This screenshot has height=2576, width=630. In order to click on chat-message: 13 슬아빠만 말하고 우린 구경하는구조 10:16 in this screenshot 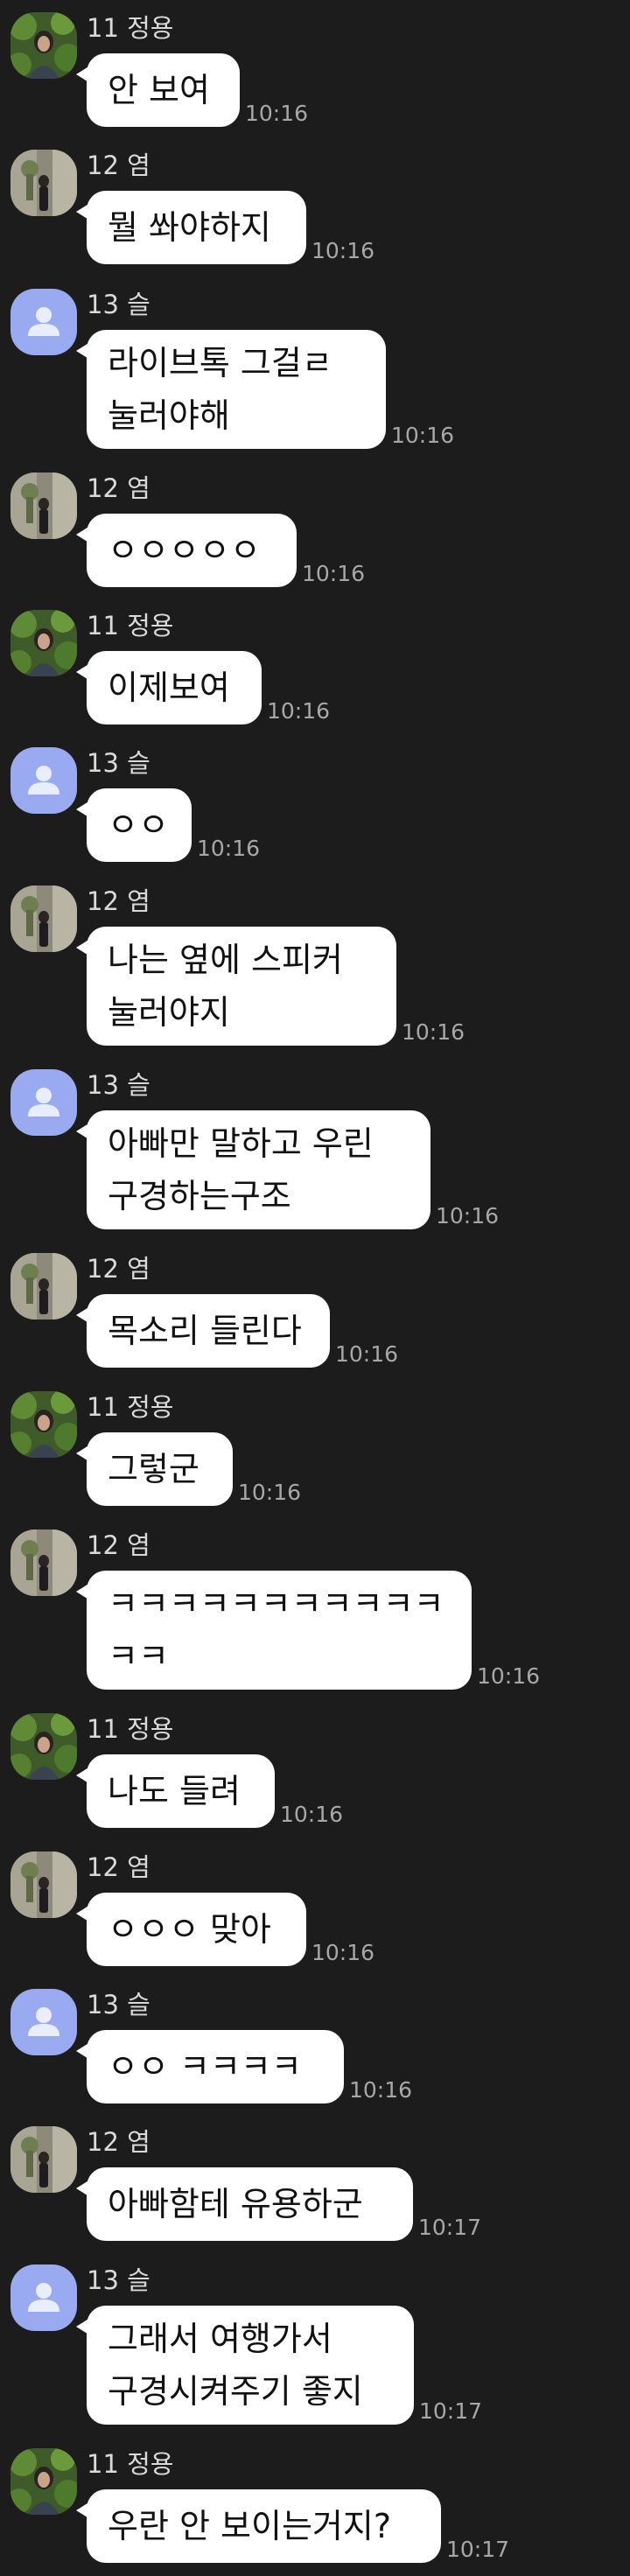, I will do `click(315, 1149)`.